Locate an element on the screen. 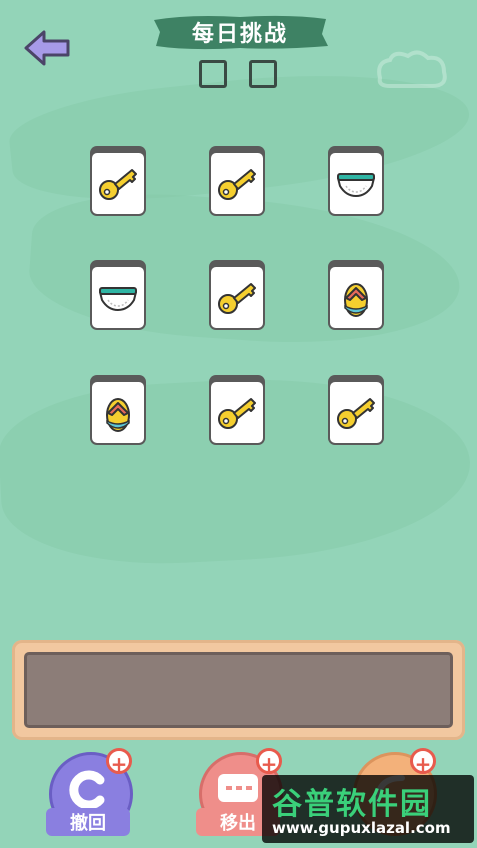 The height and width of the screenshot is (848, 477). watermark: 谷普软件园 www.gupuxlazal.com is located at coordinates (368, 809).